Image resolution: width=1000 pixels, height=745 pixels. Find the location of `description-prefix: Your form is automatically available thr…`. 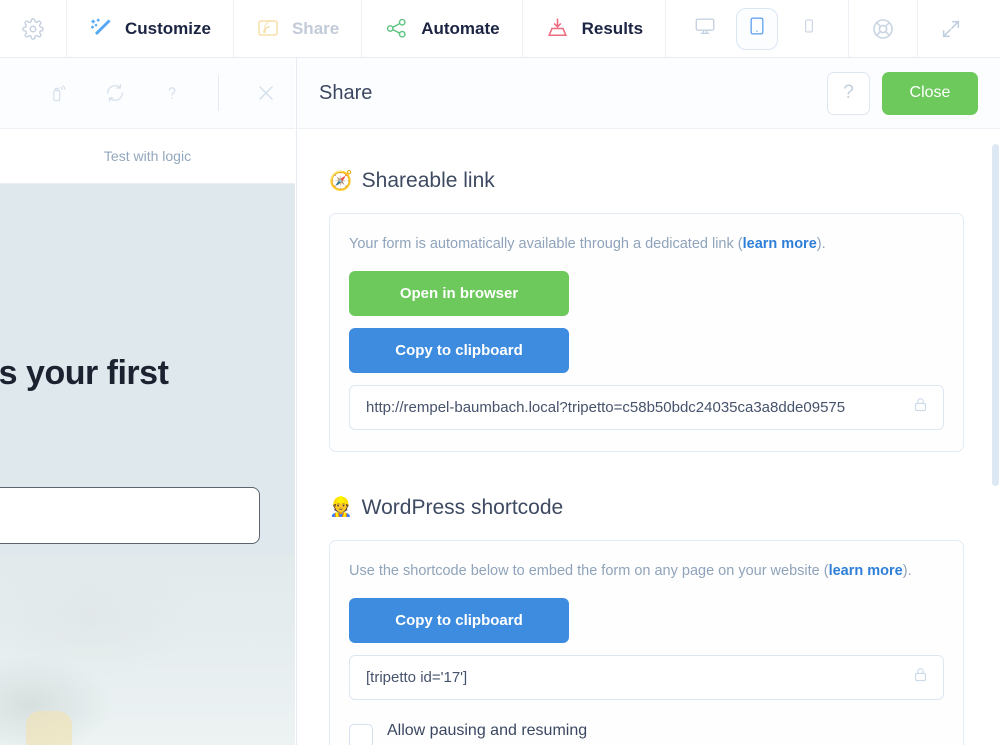

description-prefix: Your form is automatically available thr… is located at coordinates (546, 244).